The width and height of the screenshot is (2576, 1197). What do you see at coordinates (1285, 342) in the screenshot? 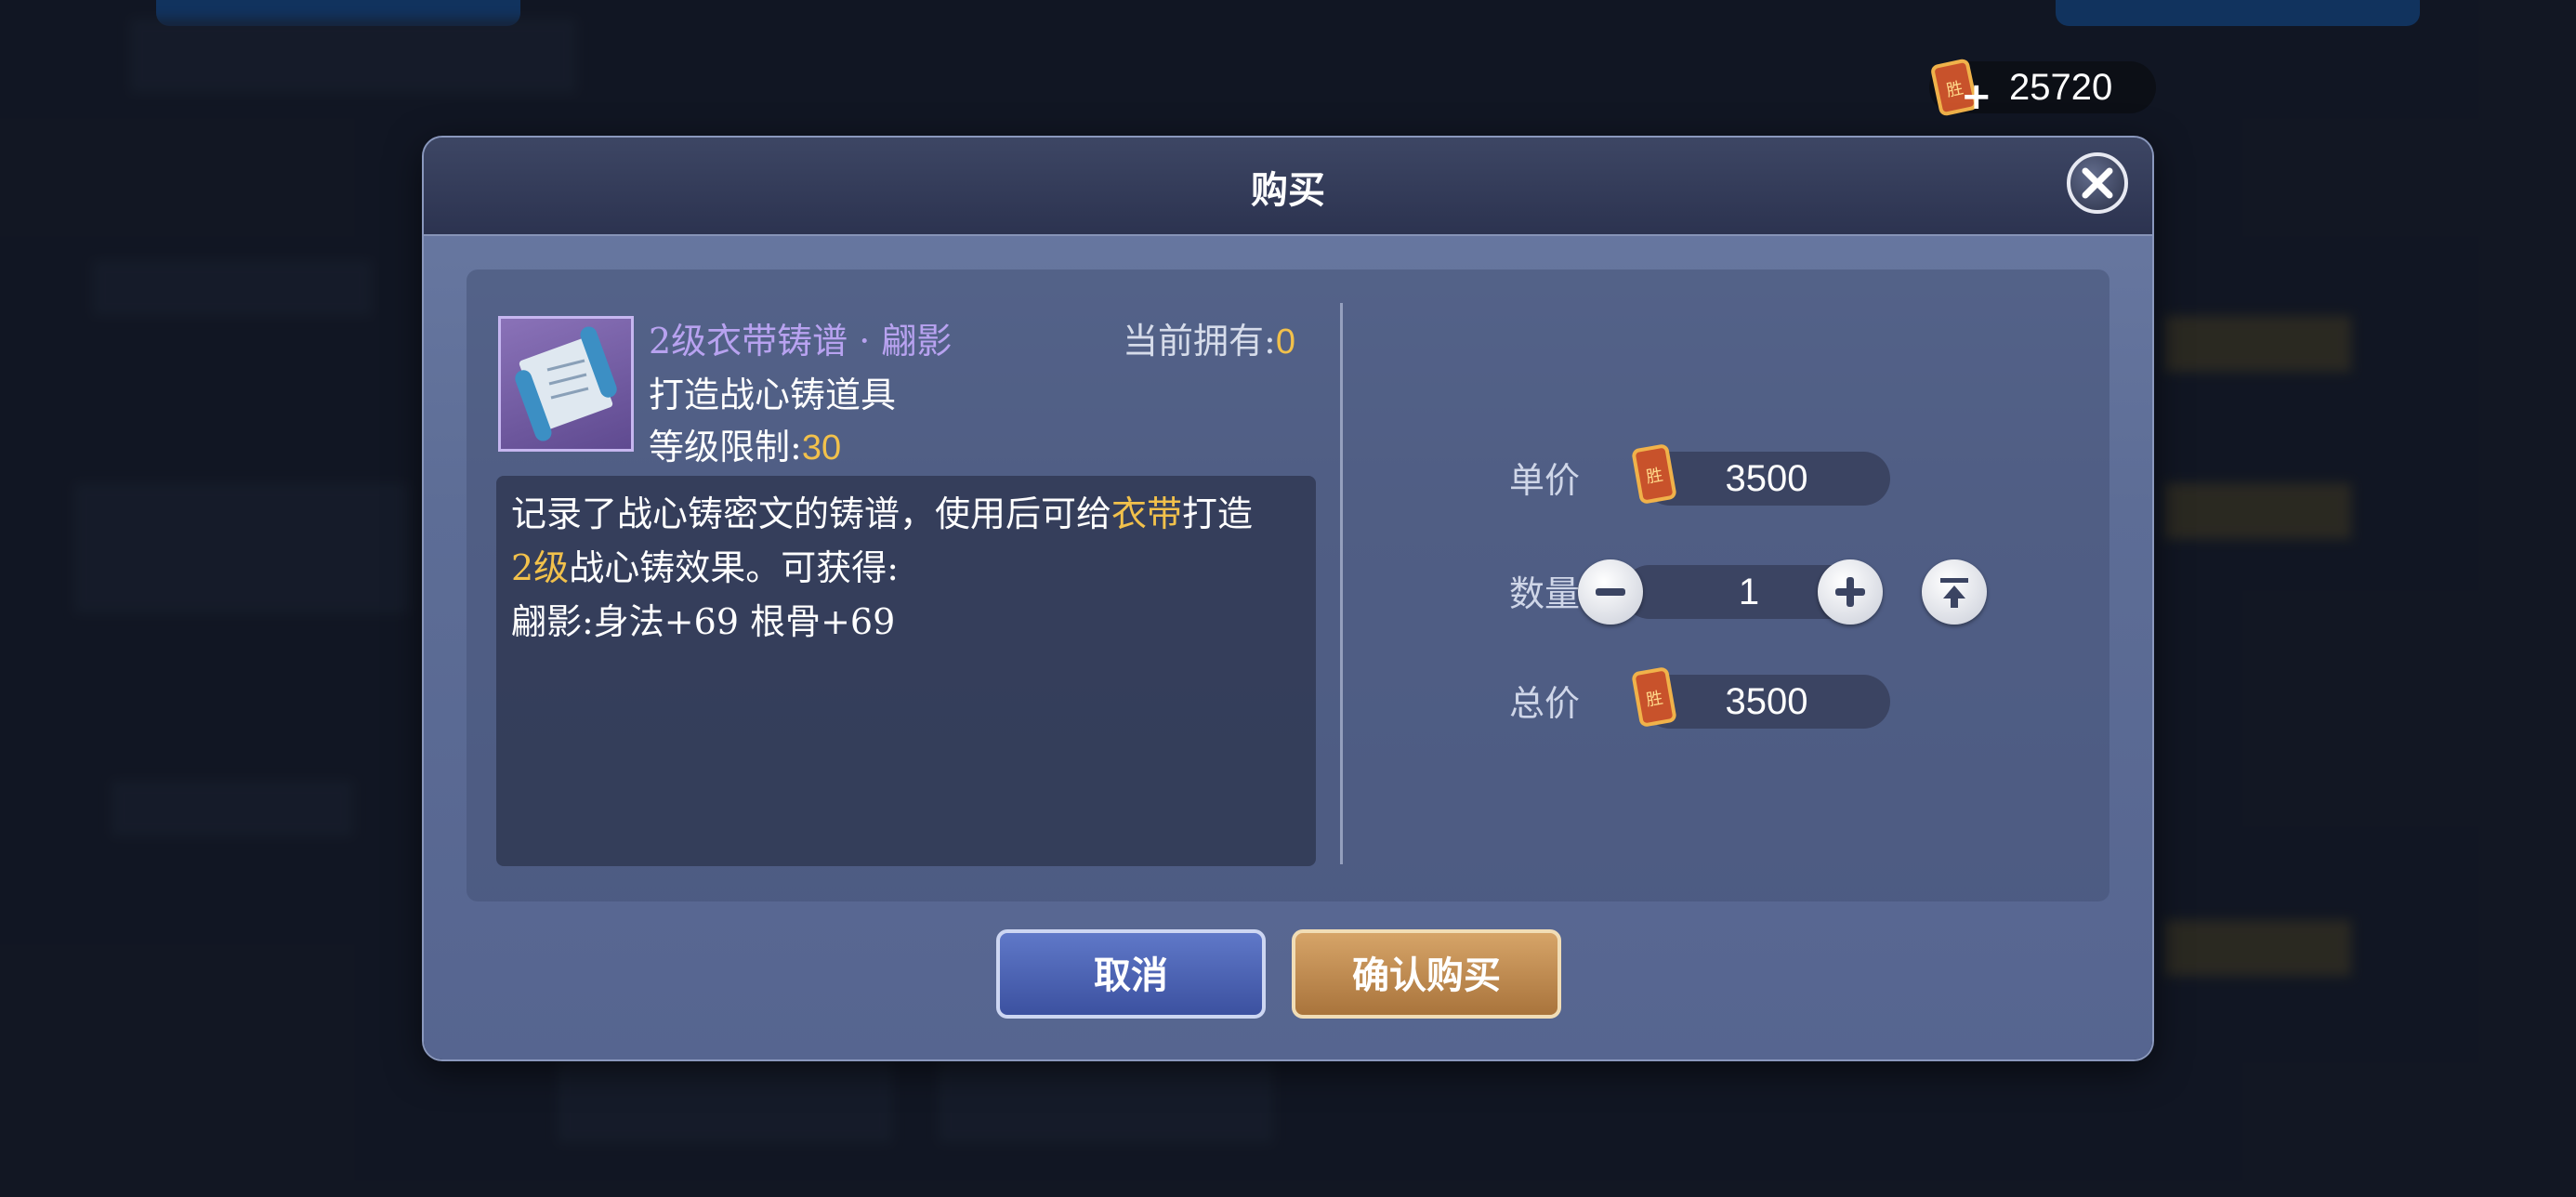
I see `owned-value: 0` at bounding box center [1285, 342].